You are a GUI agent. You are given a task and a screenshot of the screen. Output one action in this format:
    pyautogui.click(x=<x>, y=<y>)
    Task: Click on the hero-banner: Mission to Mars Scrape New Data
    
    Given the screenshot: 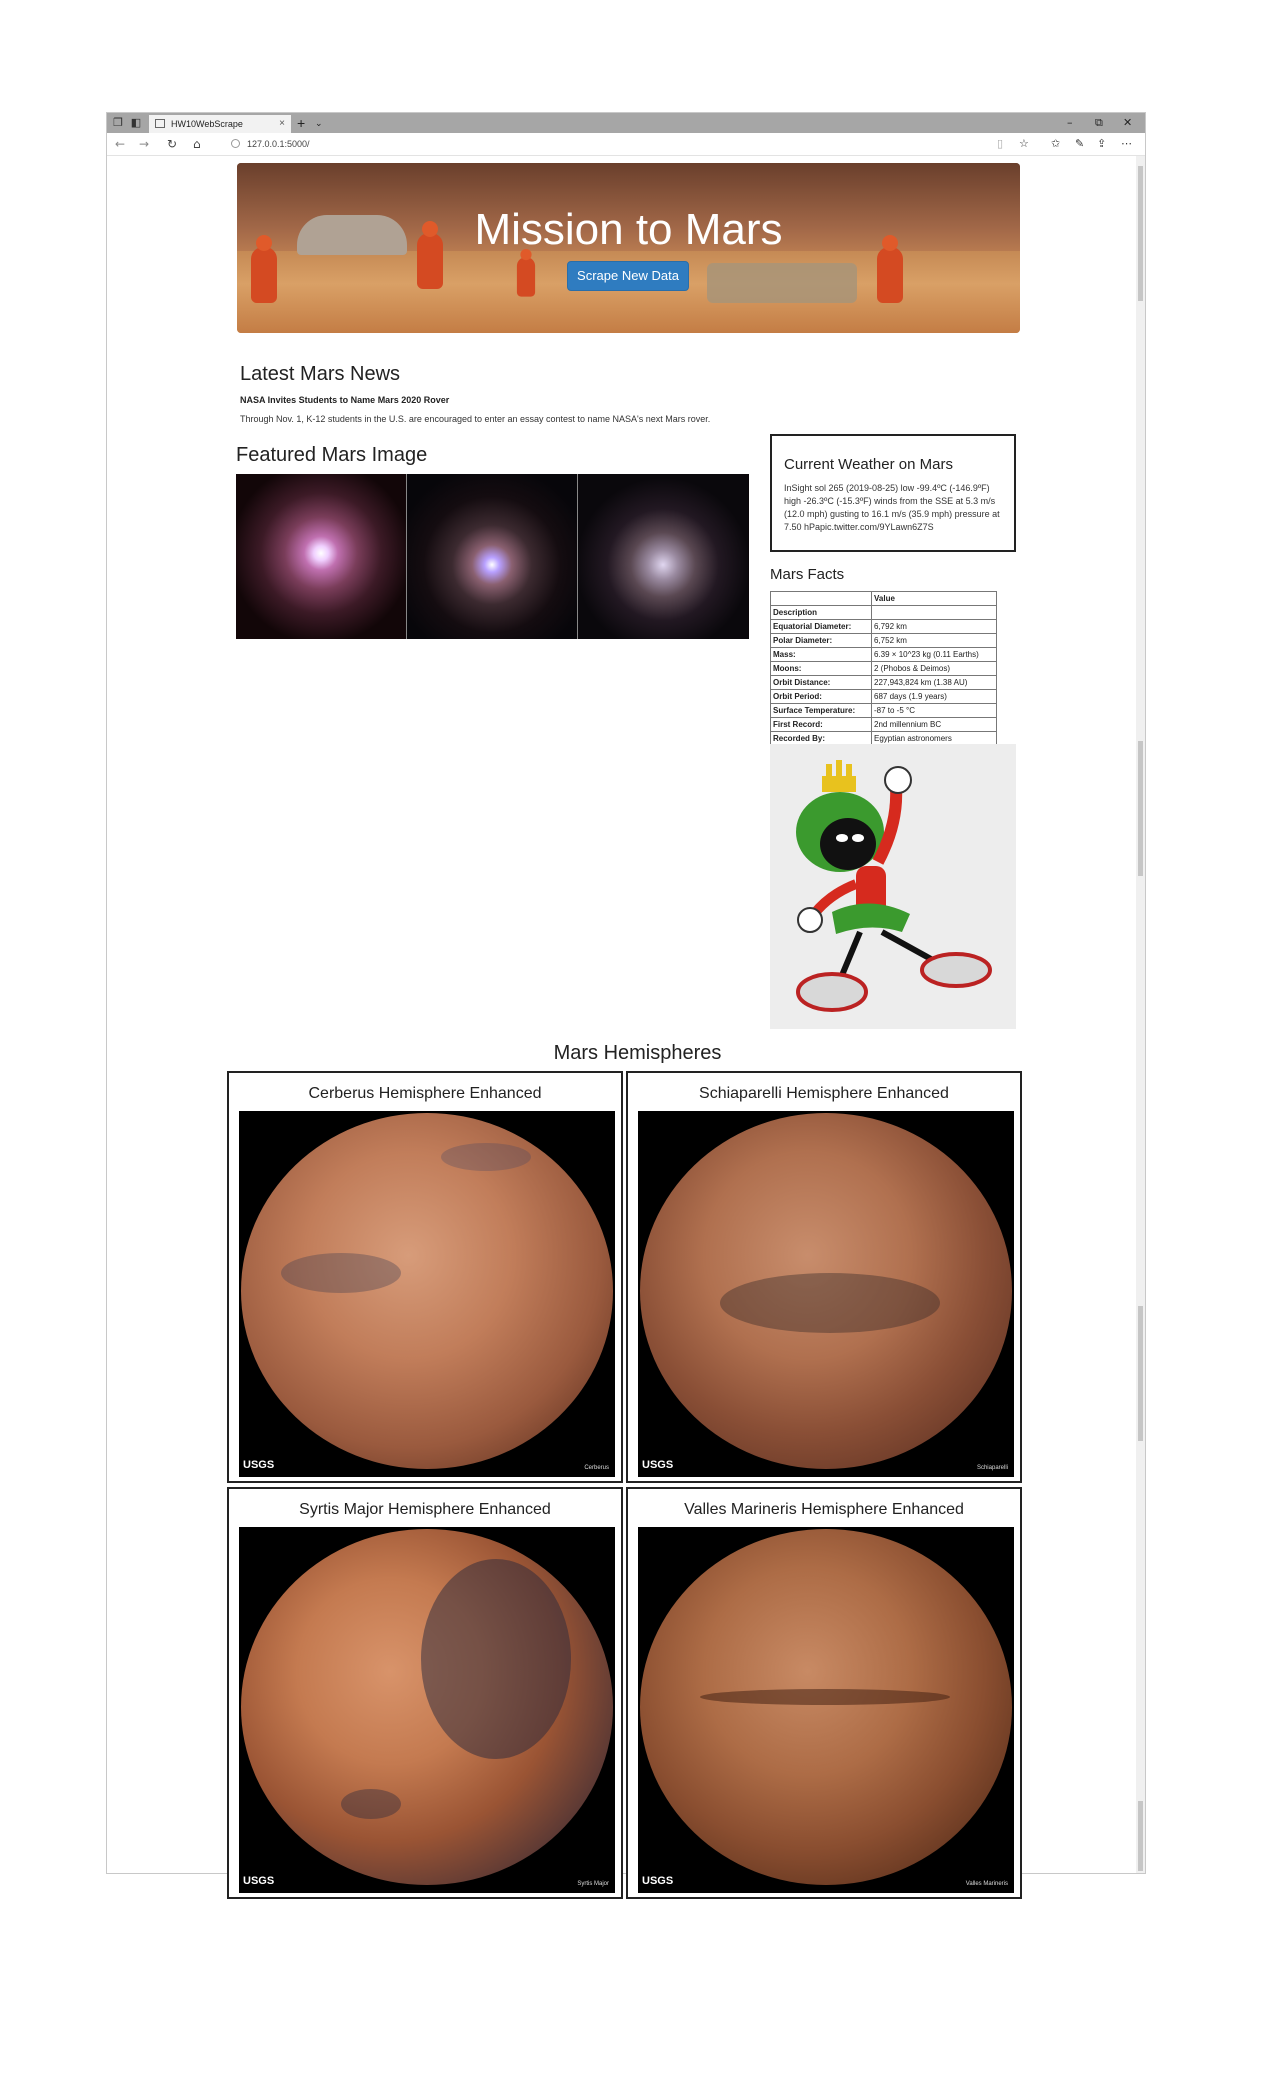 What is the action you would take?
    pyautogui.click(x=628, y=248)
    